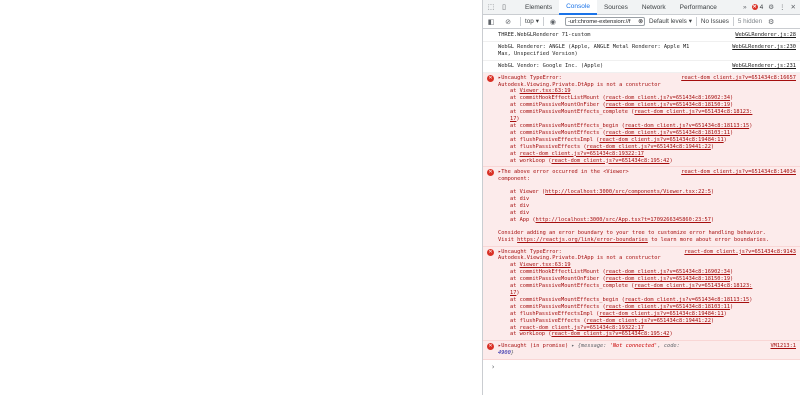 This screenshot has width=800, height=395. Describe the element at coordinates (491, 7) in the screenshot. I see `inspect-element-icon: ⬚` at that location.